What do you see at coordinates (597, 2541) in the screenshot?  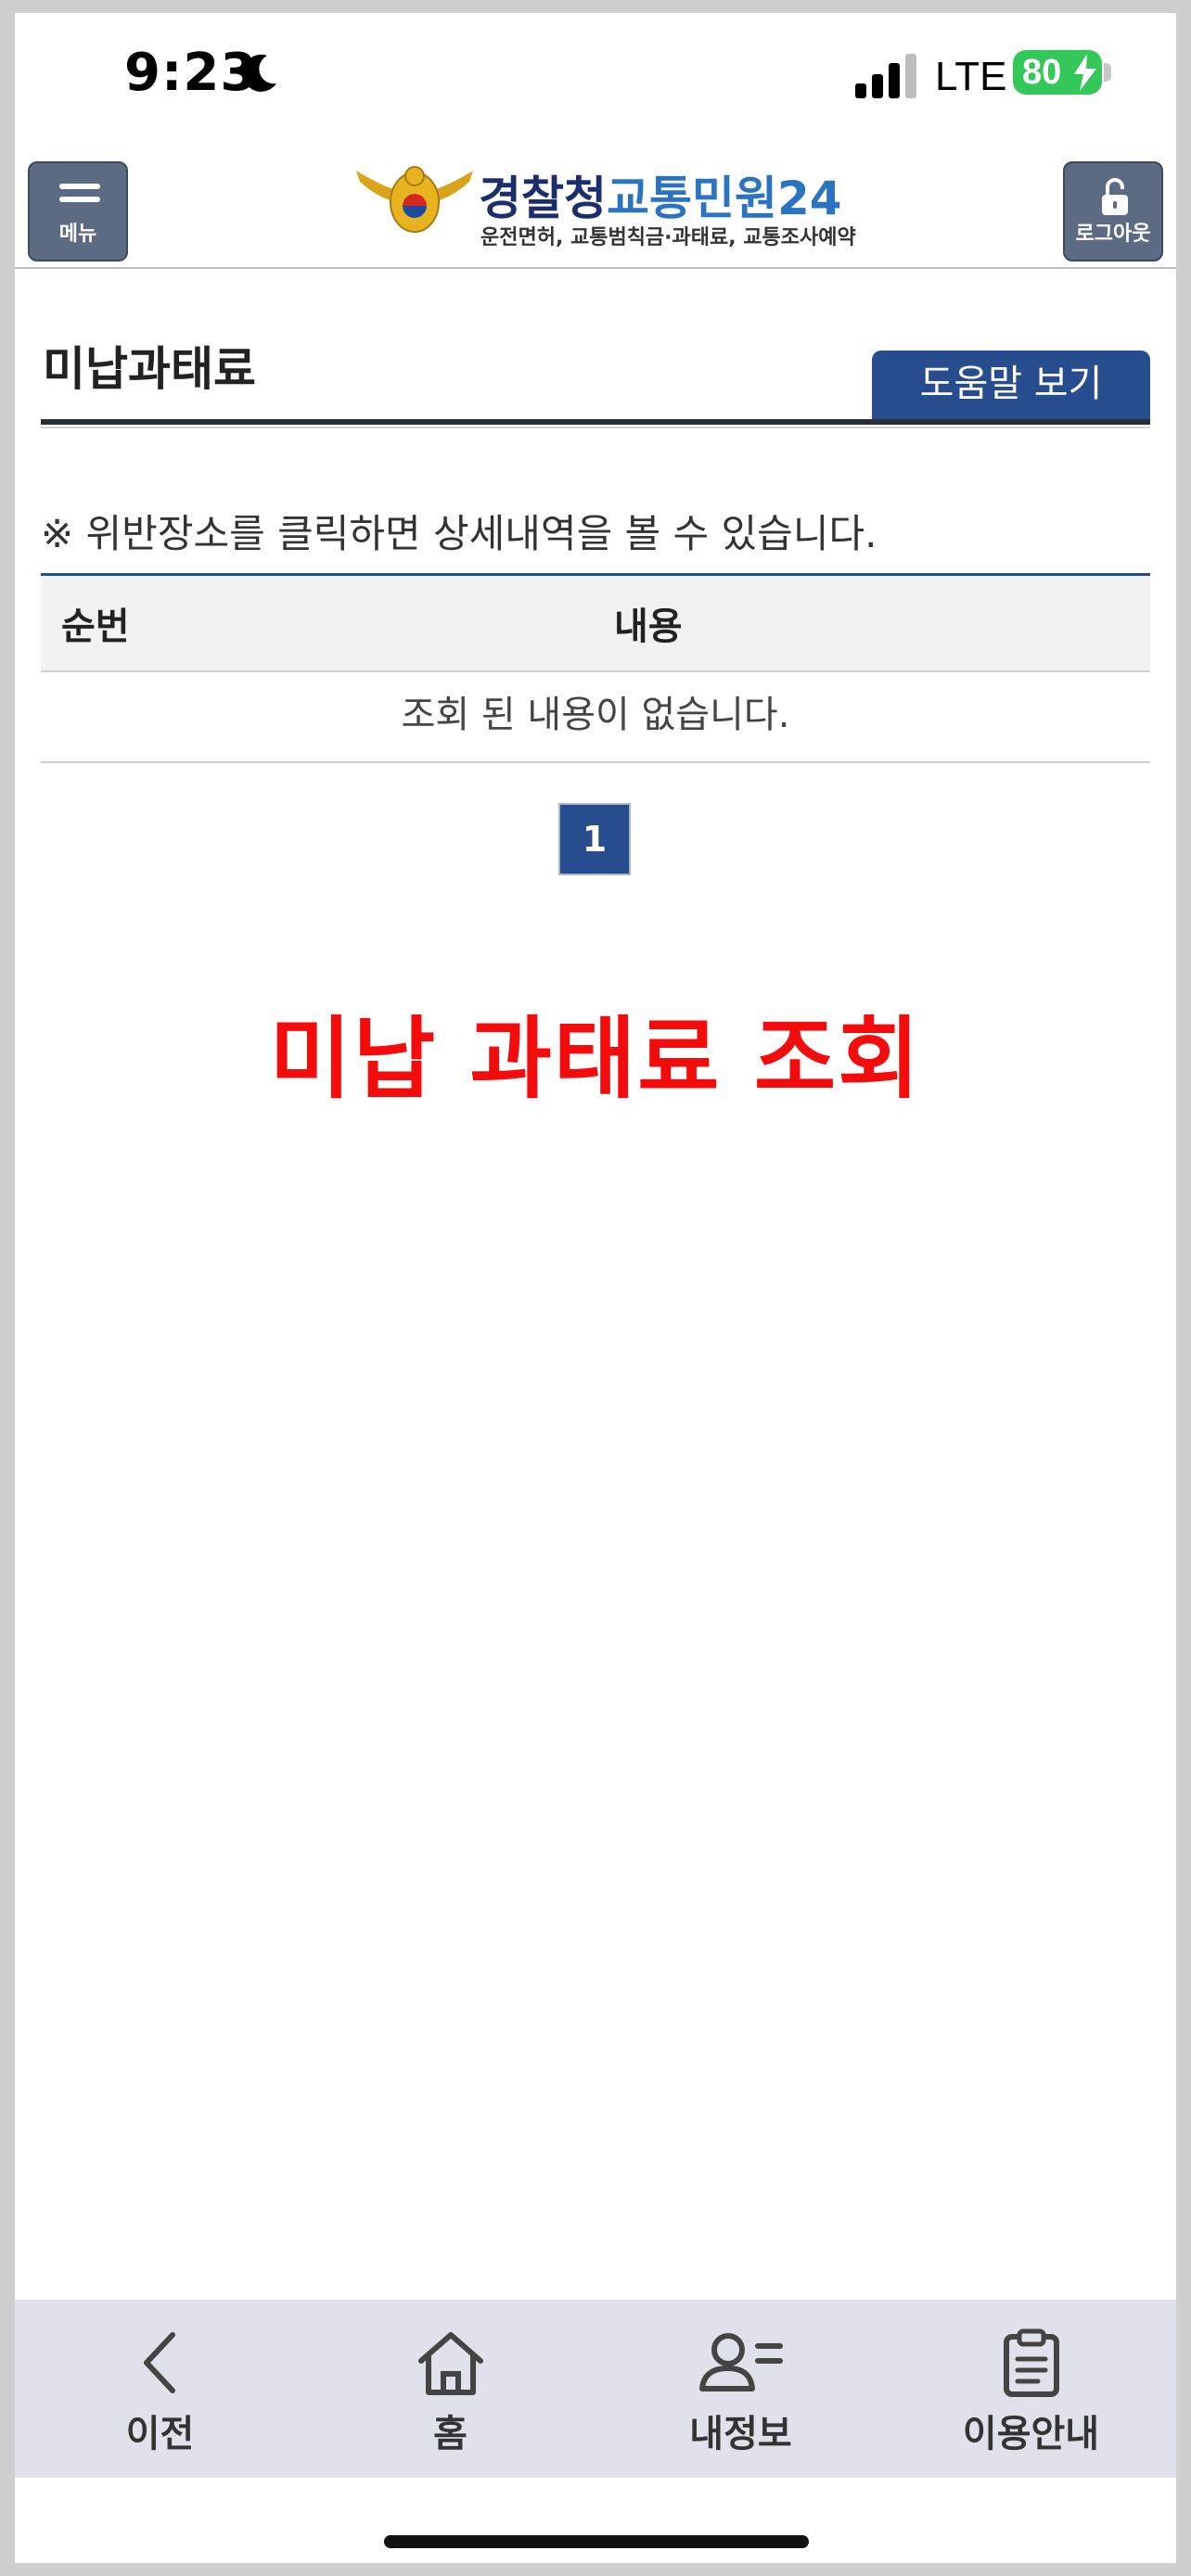 I see `home-indicator` at bounding box center [597, 2541].